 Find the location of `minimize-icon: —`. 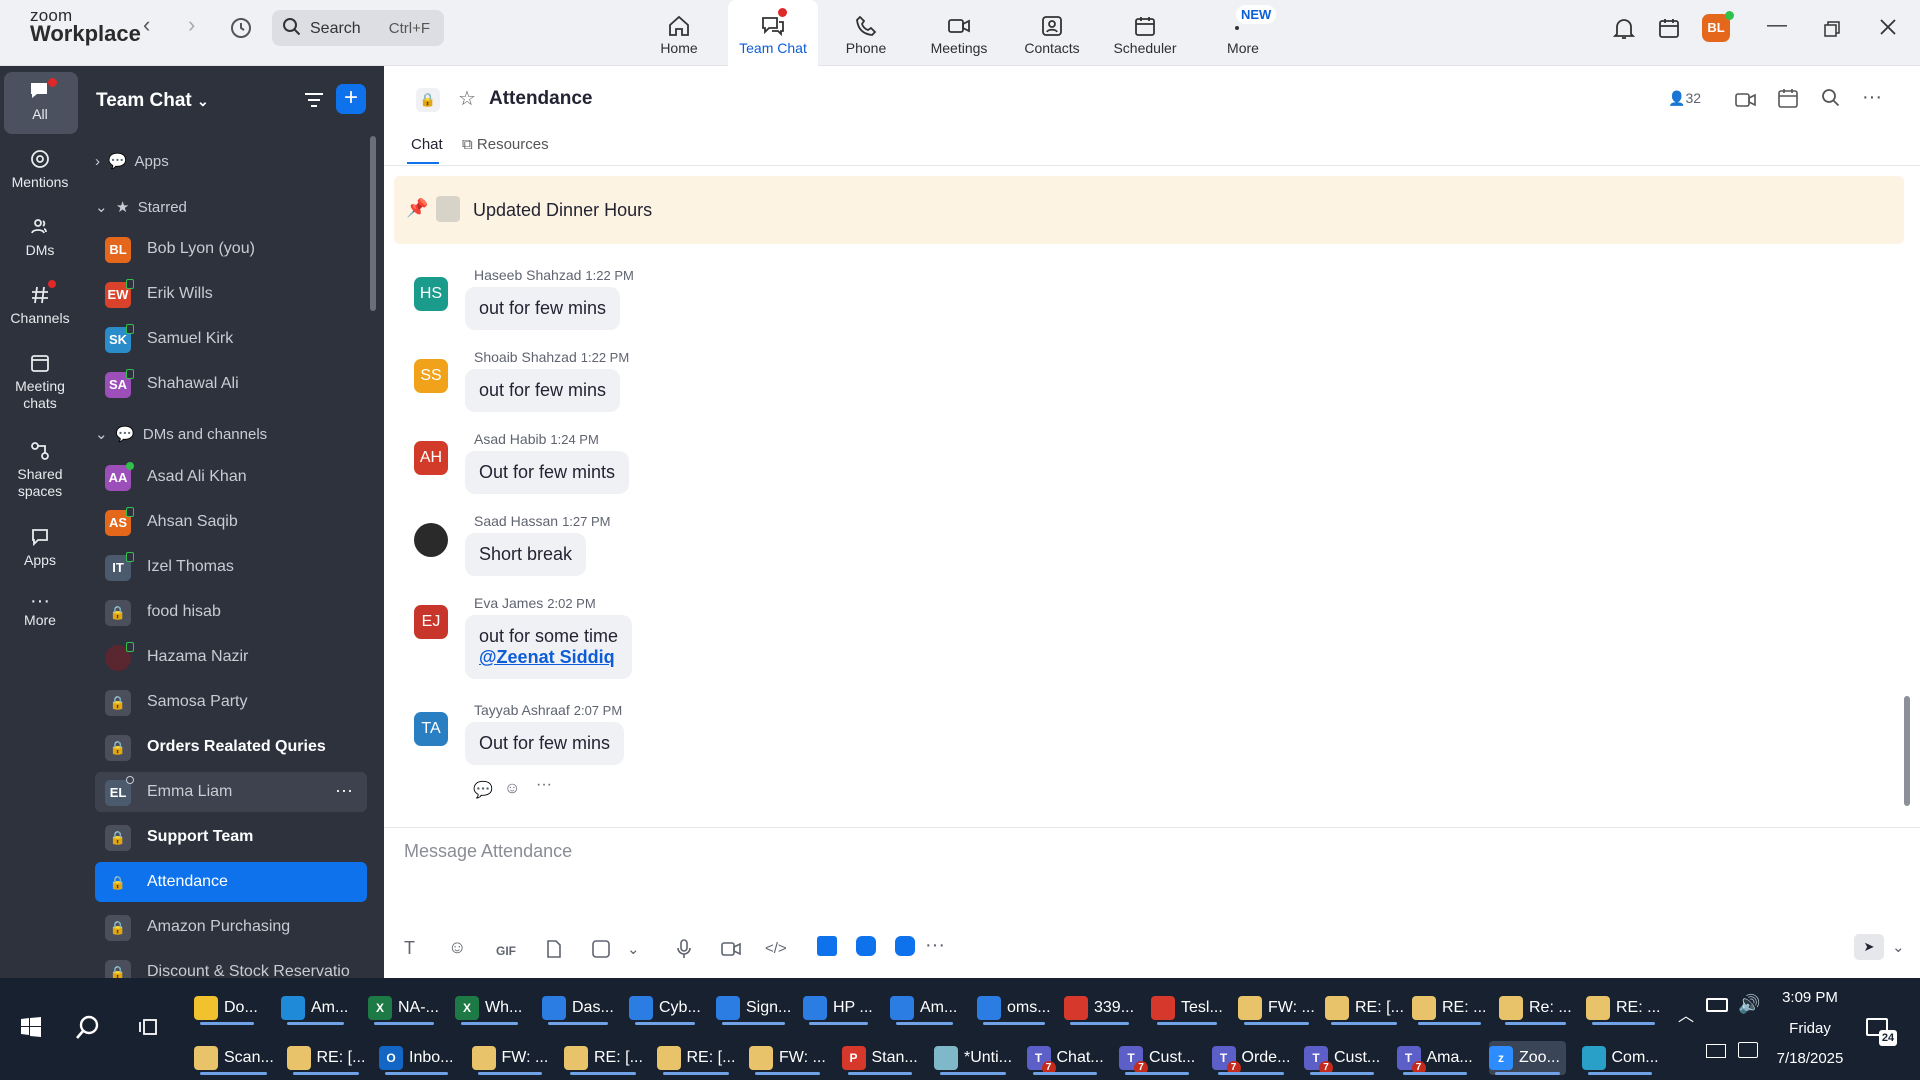

minimize-icon: — is located at coordinates (1777, 25).